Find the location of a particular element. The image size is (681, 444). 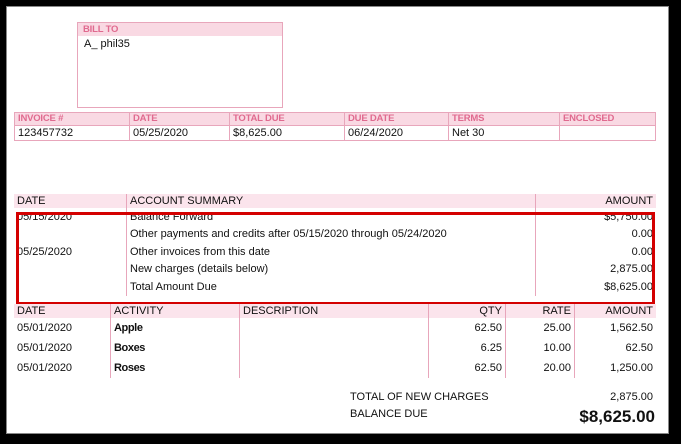

item-amount: 62.50 is located at coordinates (615, 348).